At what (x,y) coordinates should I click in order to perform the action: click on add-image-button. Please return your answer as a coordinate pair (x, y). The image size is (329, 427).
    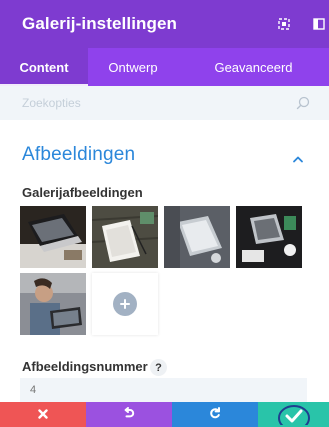
    Looking at the image, I should click on (125, 304).